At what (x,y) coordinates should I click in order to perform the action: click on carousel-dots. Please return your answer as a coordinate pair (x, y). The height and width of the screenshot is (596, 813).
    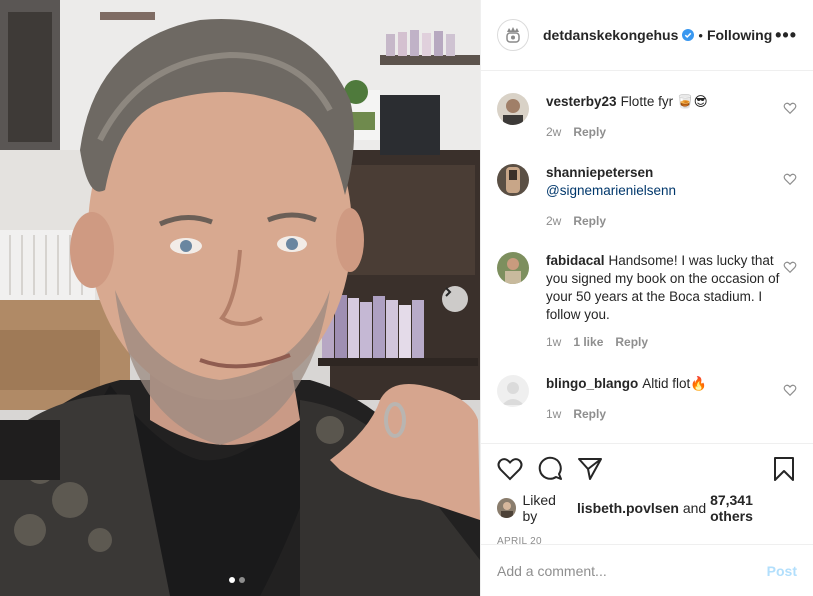
    Looking at the image, I should click on (237, 580).